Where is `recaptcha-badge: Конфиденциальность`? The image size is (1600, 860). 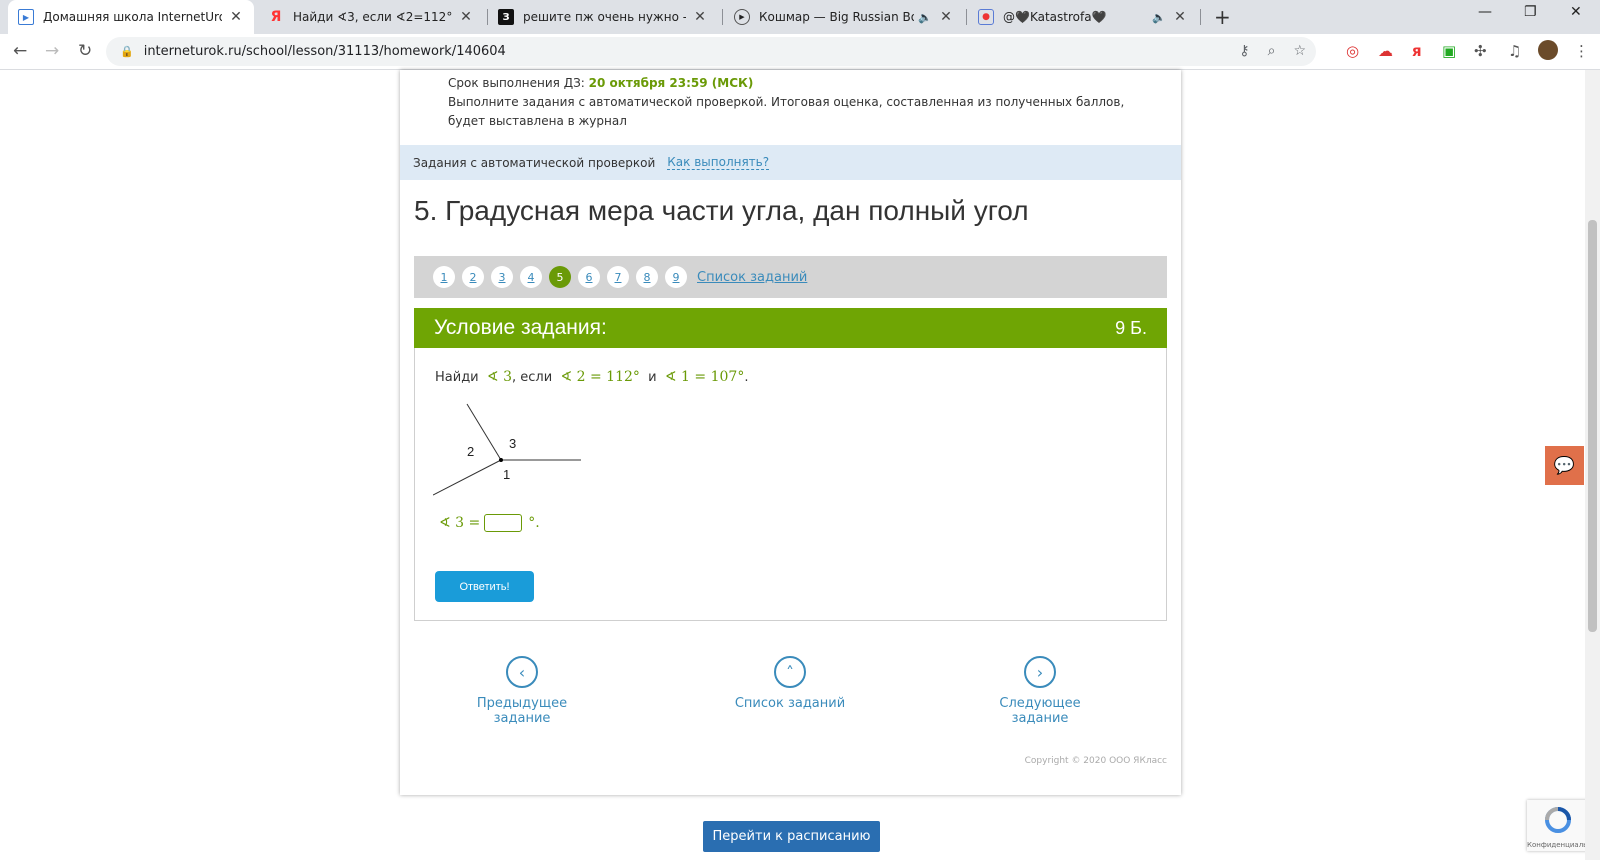 recaptcha-badge: Конфиденциальность is located at coordinates (1558, 825).